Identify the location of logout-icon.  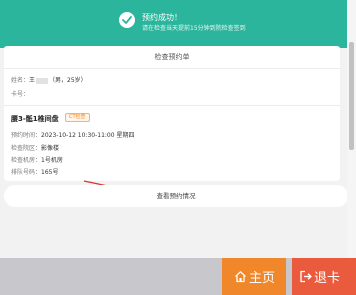
(306, 276).